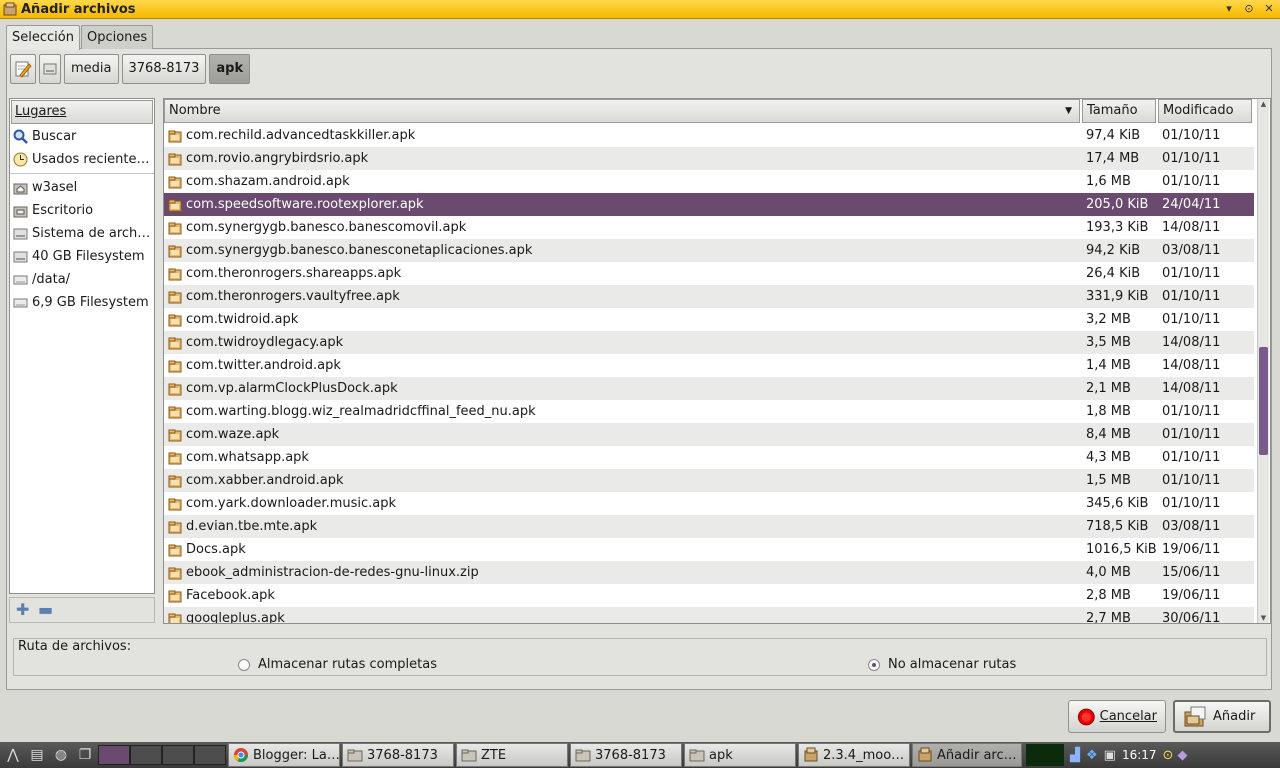 This screenshot has width=1280, height=768. What do you see at coordinates (1182, 755) in the screenshot?
I see `logout-icon: ◆` at bounding box center [1182, 755].